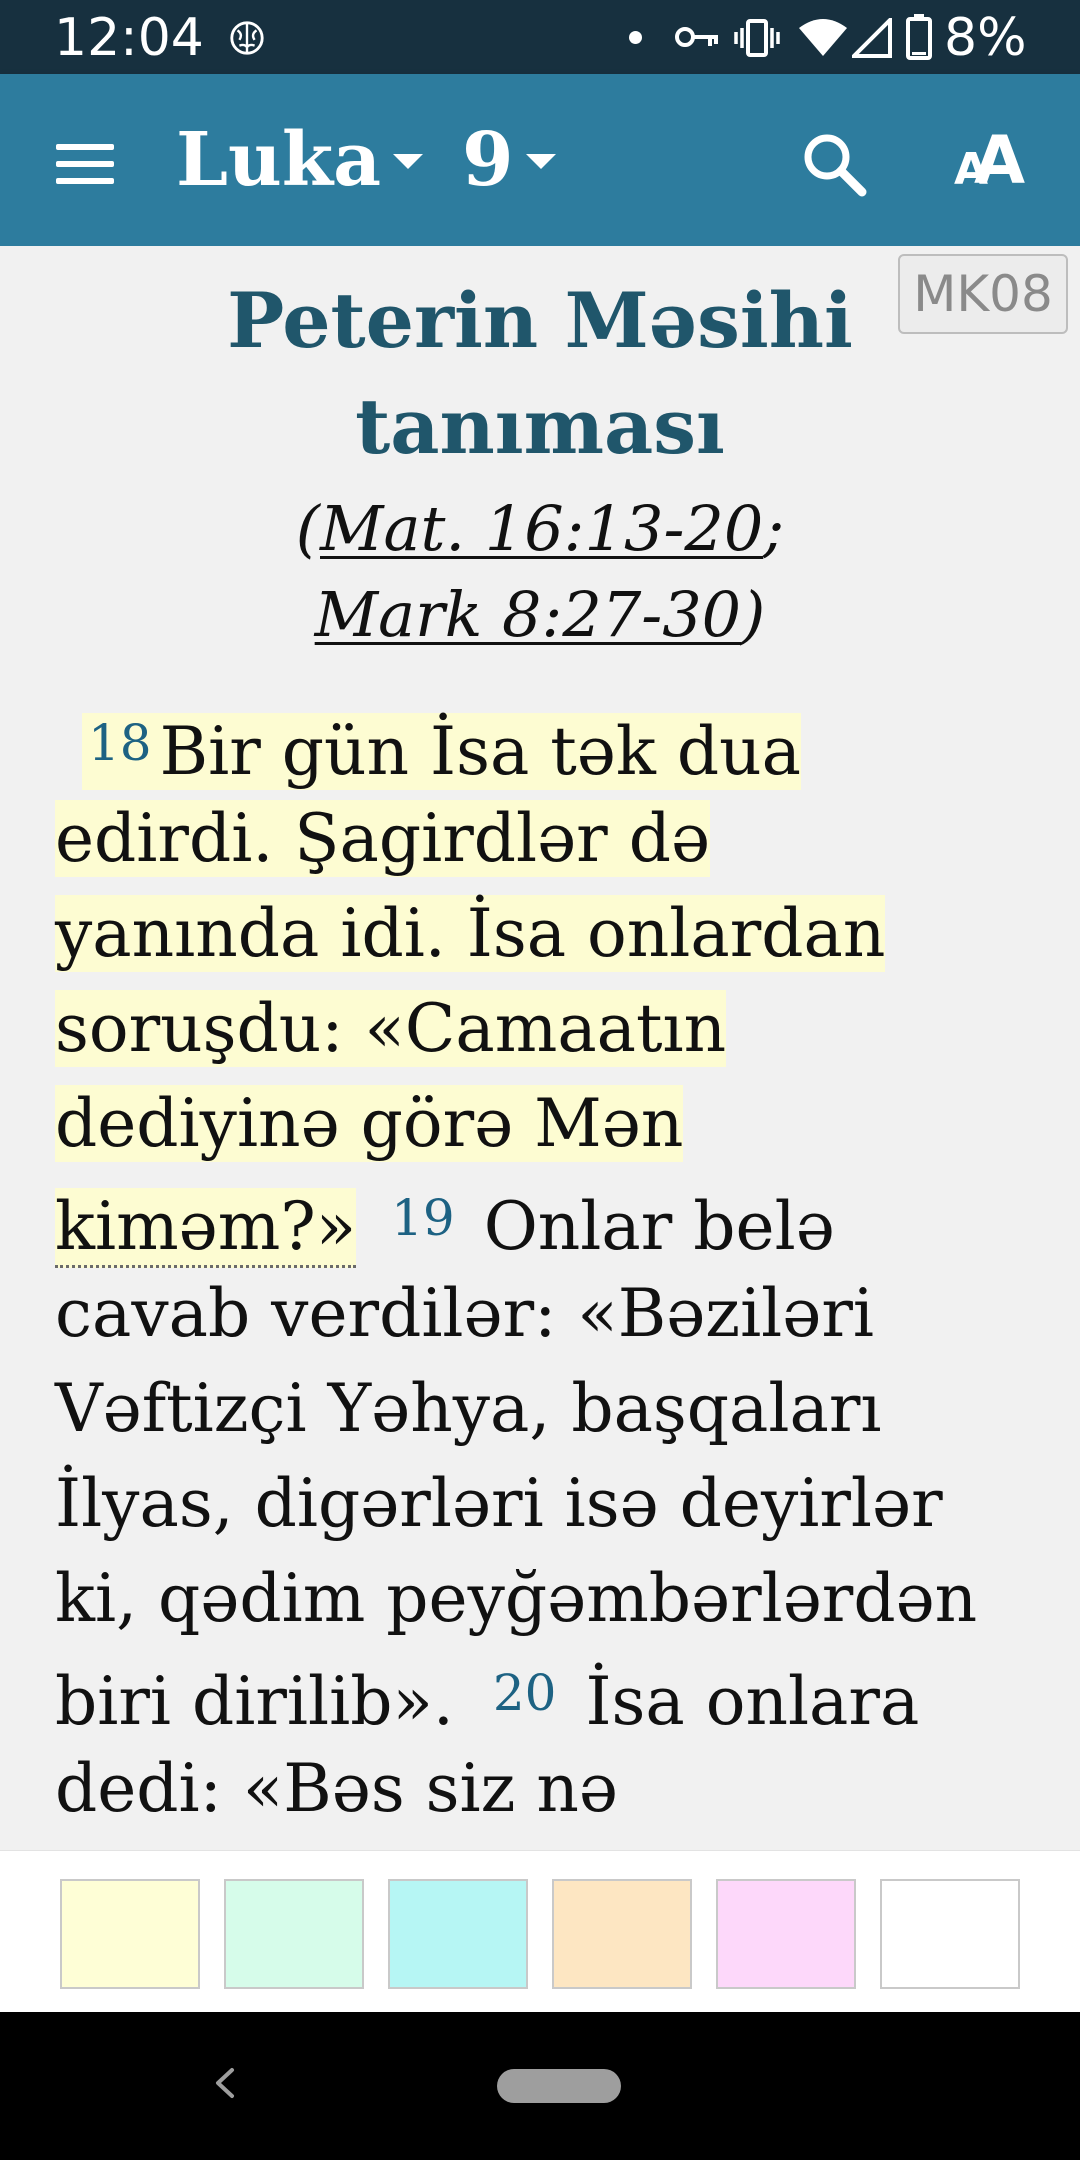 The width and height of the screenshot is (1080, 2160). Describe the element at coordinates (872, 38) in the screenshot. I see `cell-signal-icon` at that location.